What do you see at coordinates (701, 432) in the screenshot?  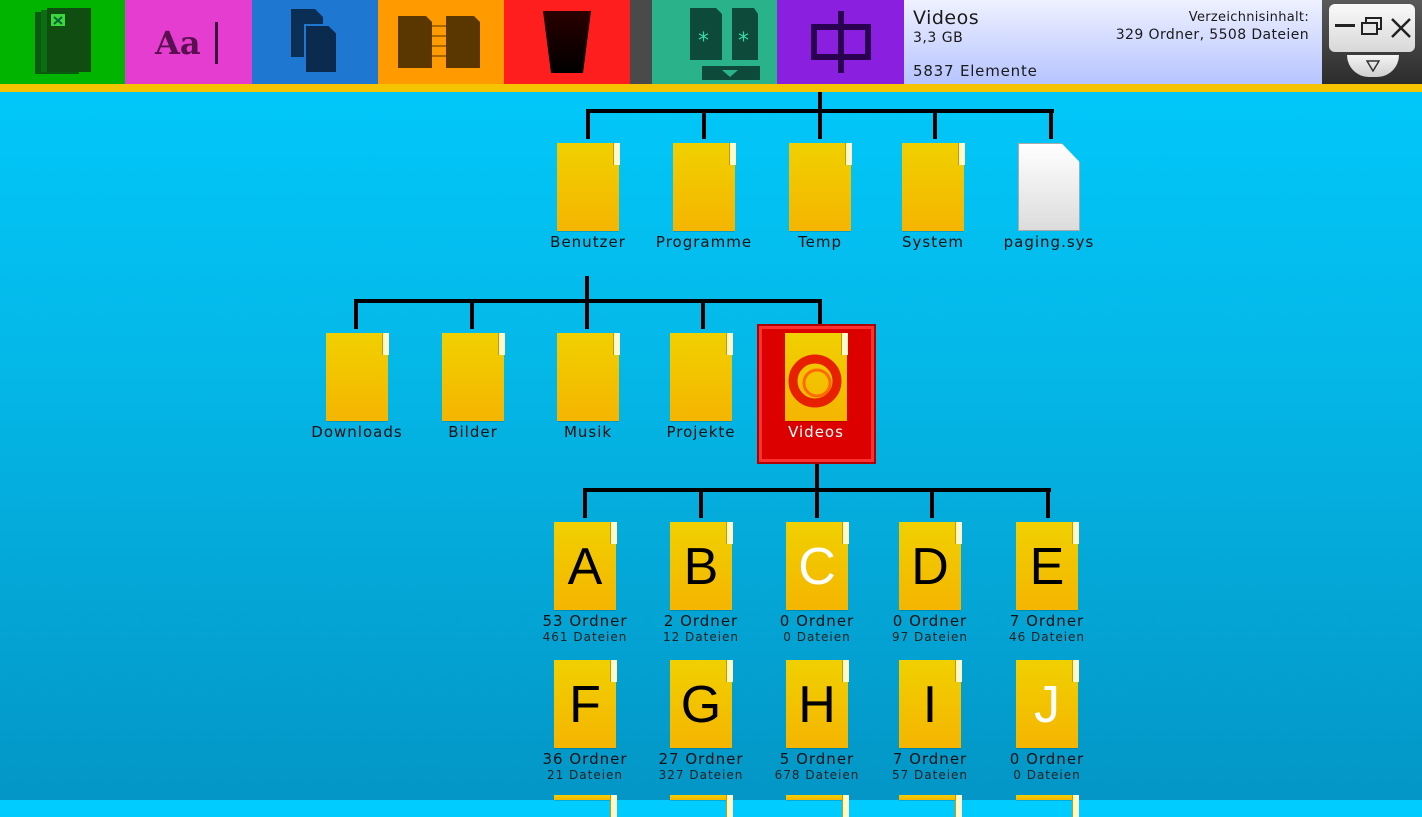 I see `folder-label: Projekte` at bounding box center [701, 432].